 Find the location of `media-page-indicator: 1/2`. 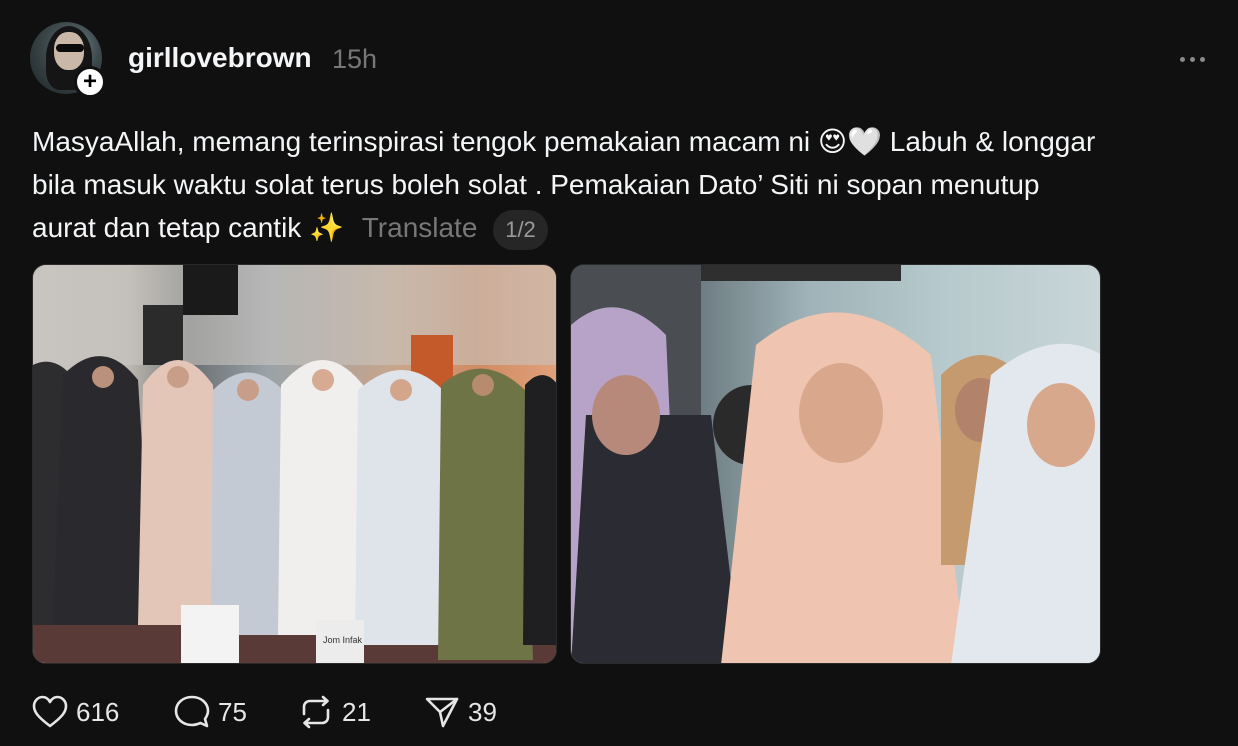

media-page-indicator: 1/2 is located at coordinates (520, 229).